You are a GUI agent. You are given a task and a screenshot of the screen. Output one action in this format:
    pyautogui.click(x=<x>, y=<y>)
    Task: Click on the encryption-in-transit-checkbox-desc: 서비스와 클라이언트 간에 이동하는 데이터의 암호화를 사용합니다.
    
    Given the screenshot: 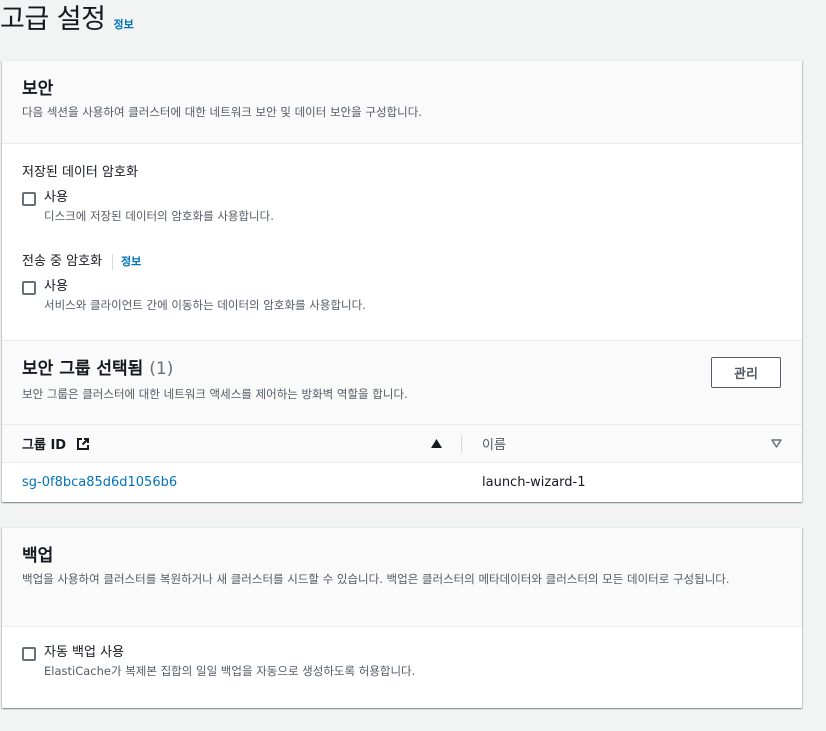 What is the action you would take?
    pyautogui.click(x=205, y=305)
    